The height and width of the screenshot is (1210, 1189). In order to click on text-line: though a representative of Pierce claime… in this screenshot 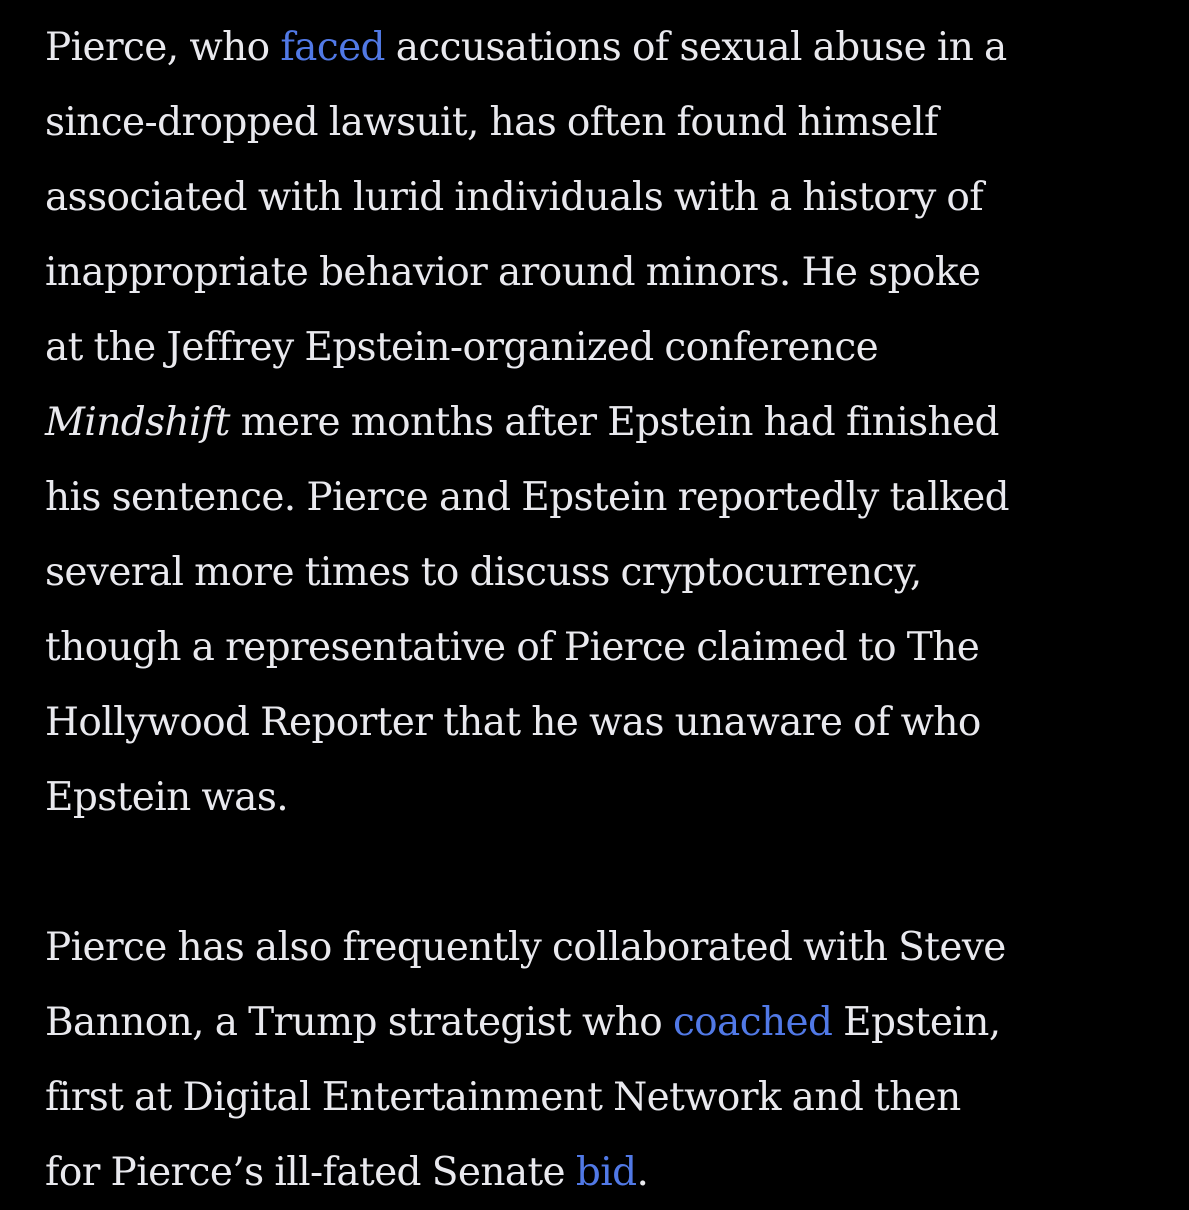, I will do `click(512, 647)`.